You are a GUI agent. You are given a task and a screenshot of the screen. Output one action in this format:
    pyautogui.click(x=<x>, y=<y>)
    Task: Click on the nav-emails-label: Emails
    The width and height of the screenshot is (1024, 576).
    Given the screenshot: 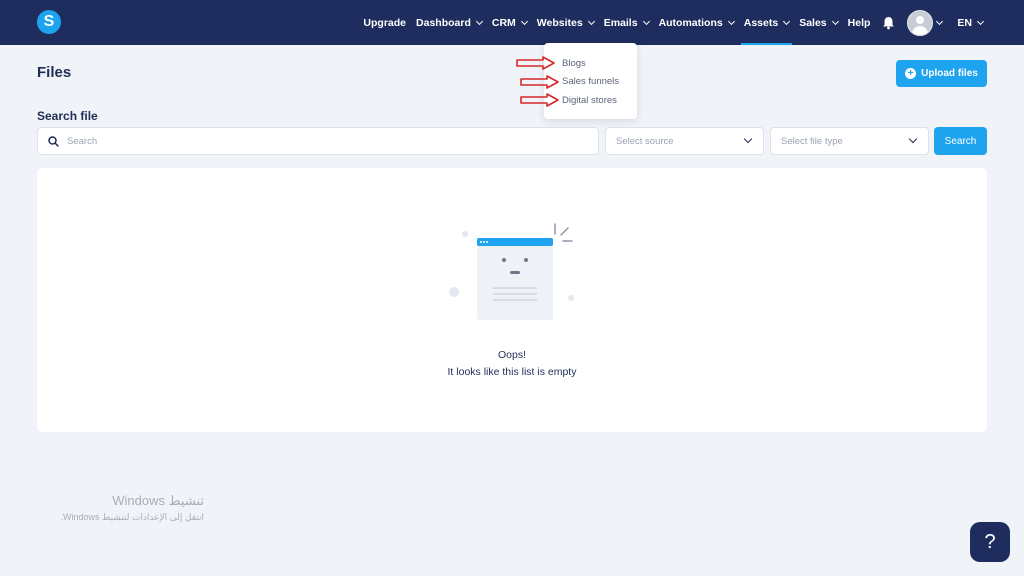 What is the action you would take?
    pyautogui.click(x=620, y=22)
    